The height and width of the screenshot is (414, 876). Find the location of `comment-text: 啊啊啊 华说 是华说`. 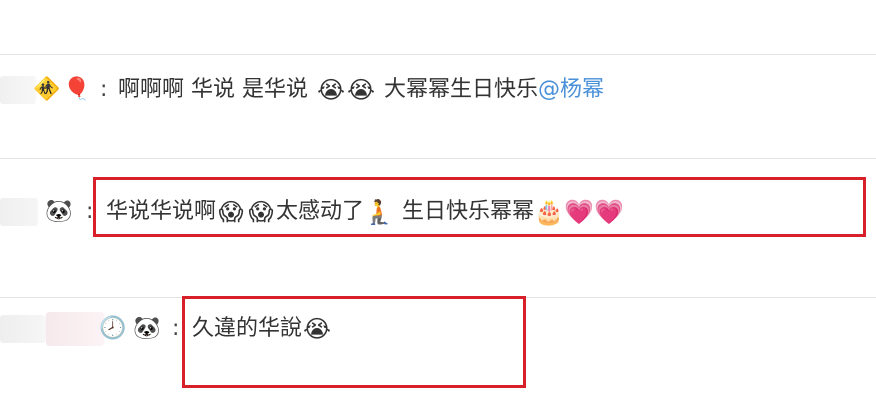

comment-text: 啊啊啊 华说 是华说 is located at coordinates (213, 89).